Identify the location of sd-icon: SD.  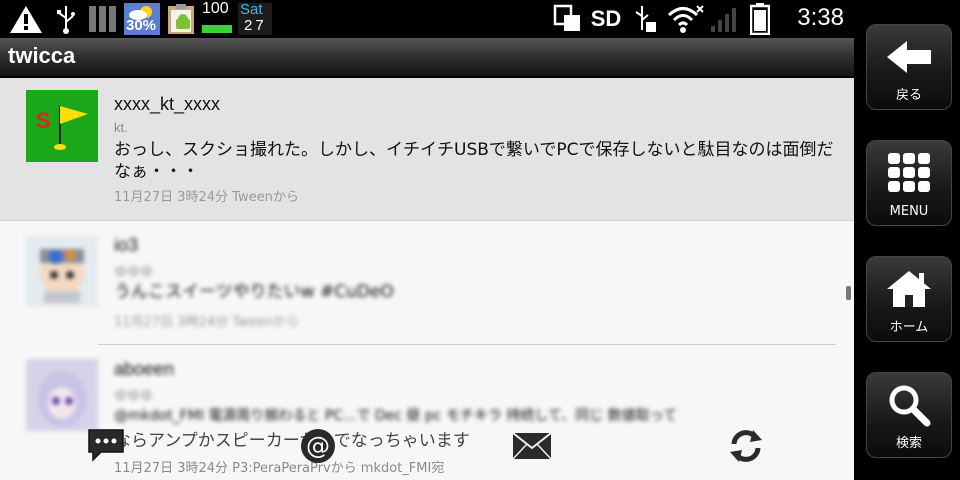
(606, 19).